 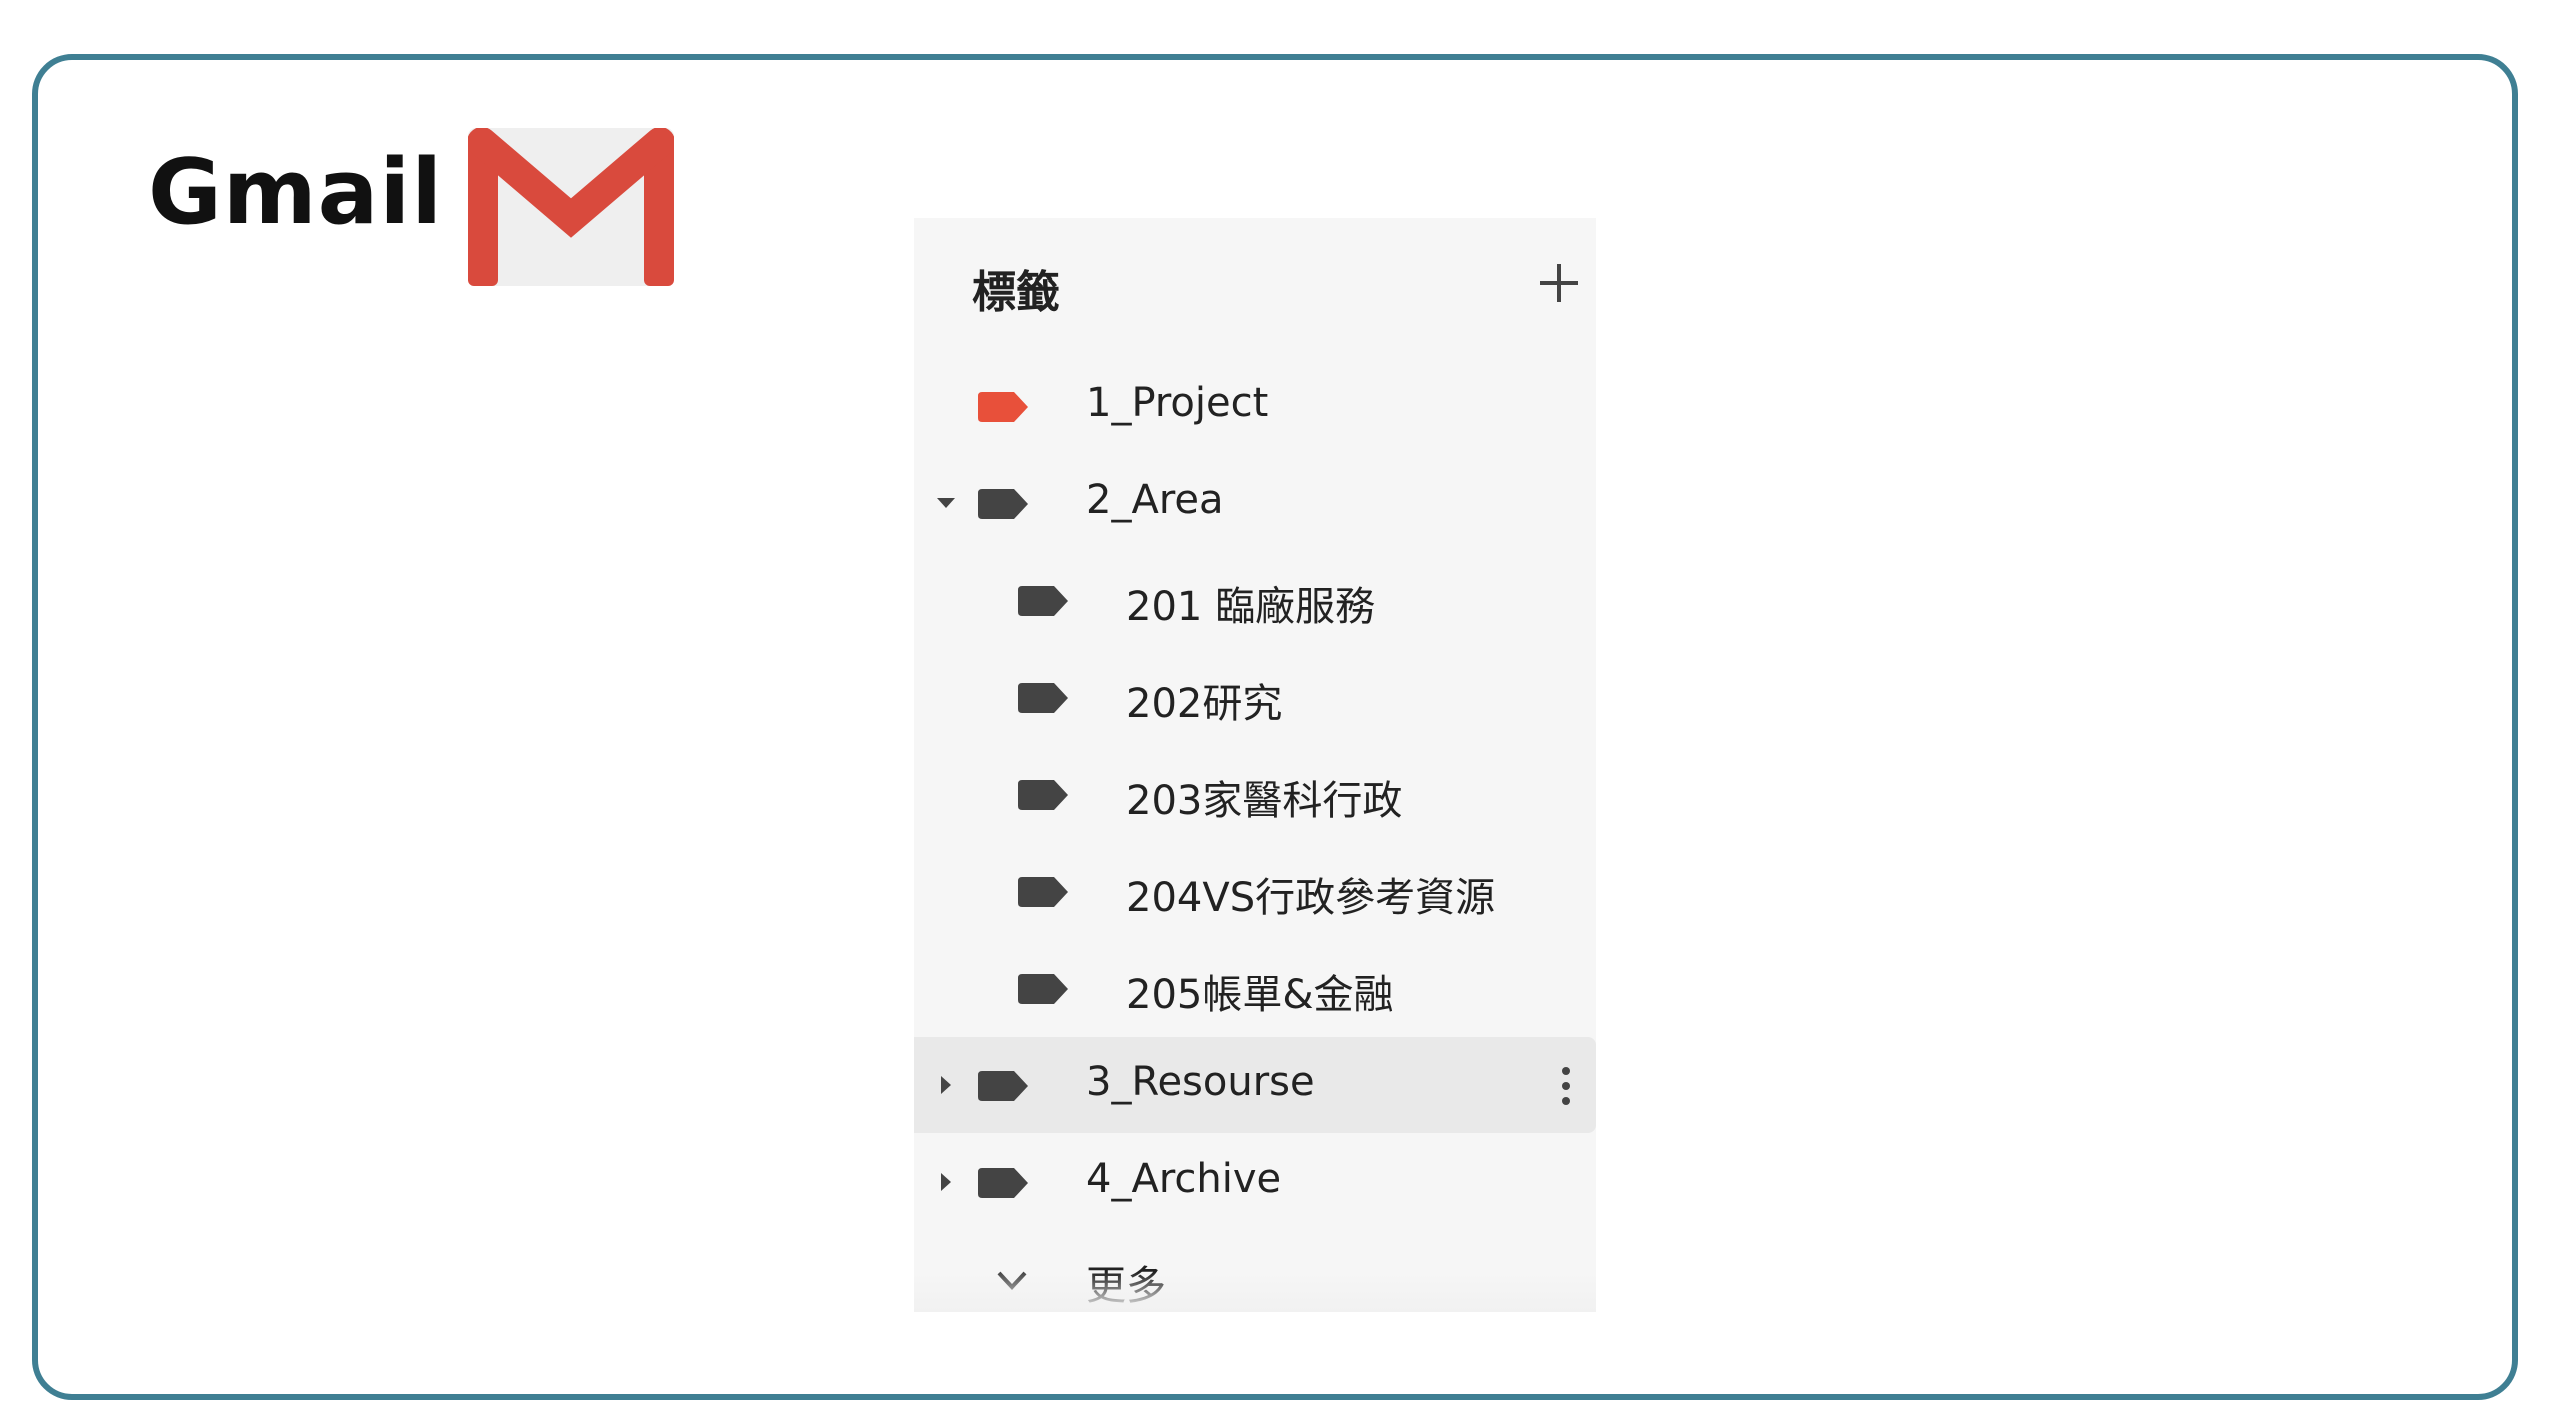 I want to click on label-row: 202研究, so click(x=1255, y=697).